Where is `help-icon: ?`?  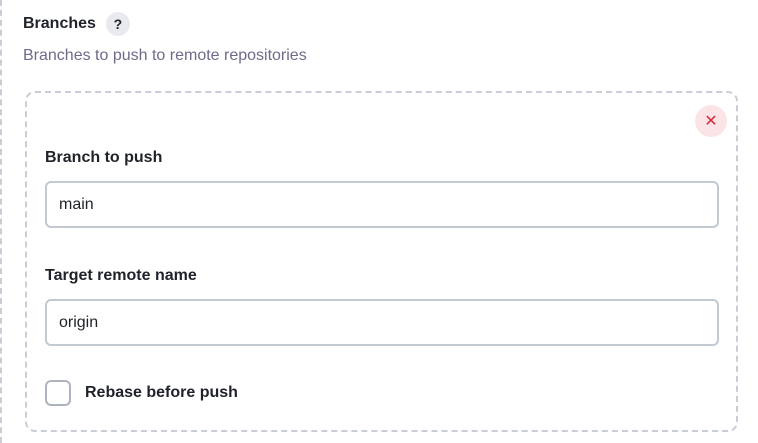
help-icon: ? is located at coordinates (117, 24).